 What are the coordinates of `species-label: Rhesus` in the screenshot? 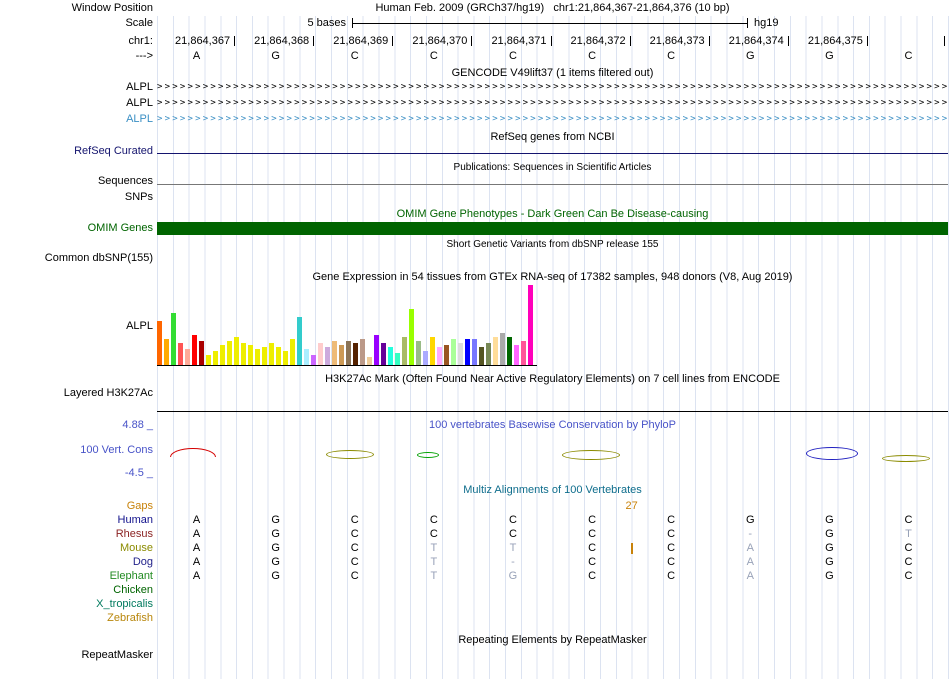 It's located at (76, 534).